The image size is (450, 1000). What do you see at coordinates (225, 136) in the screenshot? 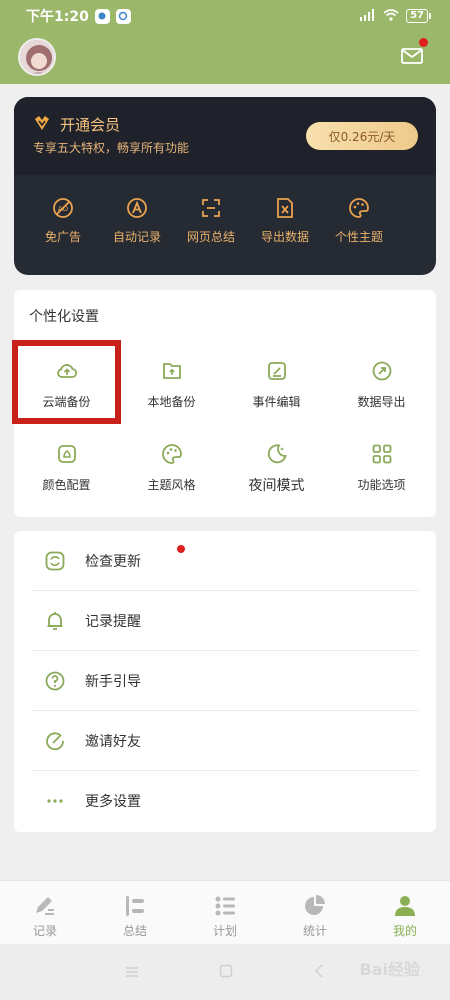
I see `vip-header: 开通会员 专享五大特权，畅享所有功能 仅0.26元/天` at bounding box center [225, 136].